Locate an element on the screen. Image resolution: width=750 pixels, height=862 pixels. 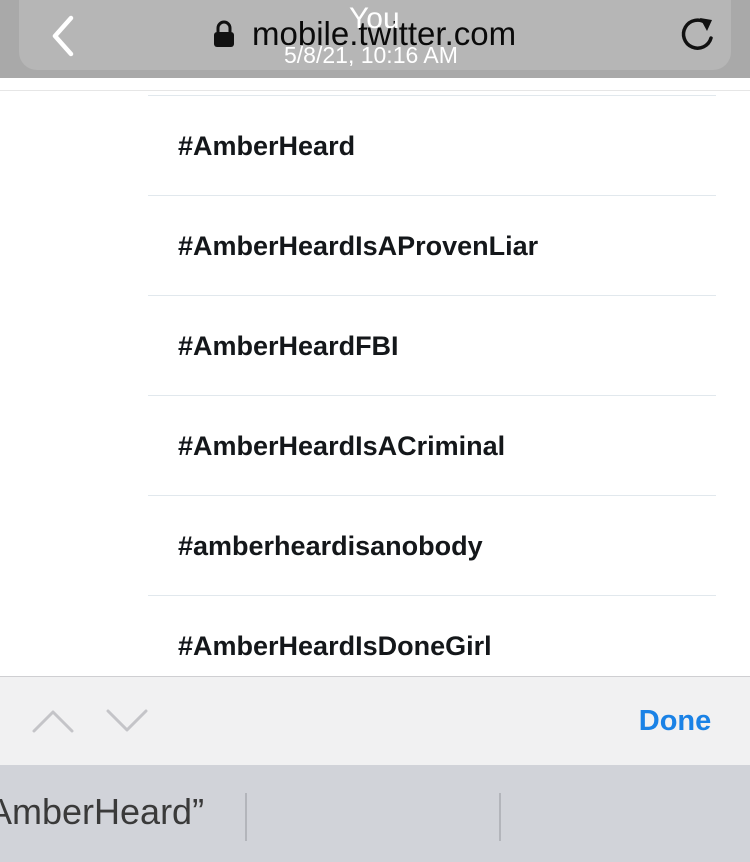
hashtag-label: #AmberHeardIsDoneGirl is located at coordinates (335, 646).